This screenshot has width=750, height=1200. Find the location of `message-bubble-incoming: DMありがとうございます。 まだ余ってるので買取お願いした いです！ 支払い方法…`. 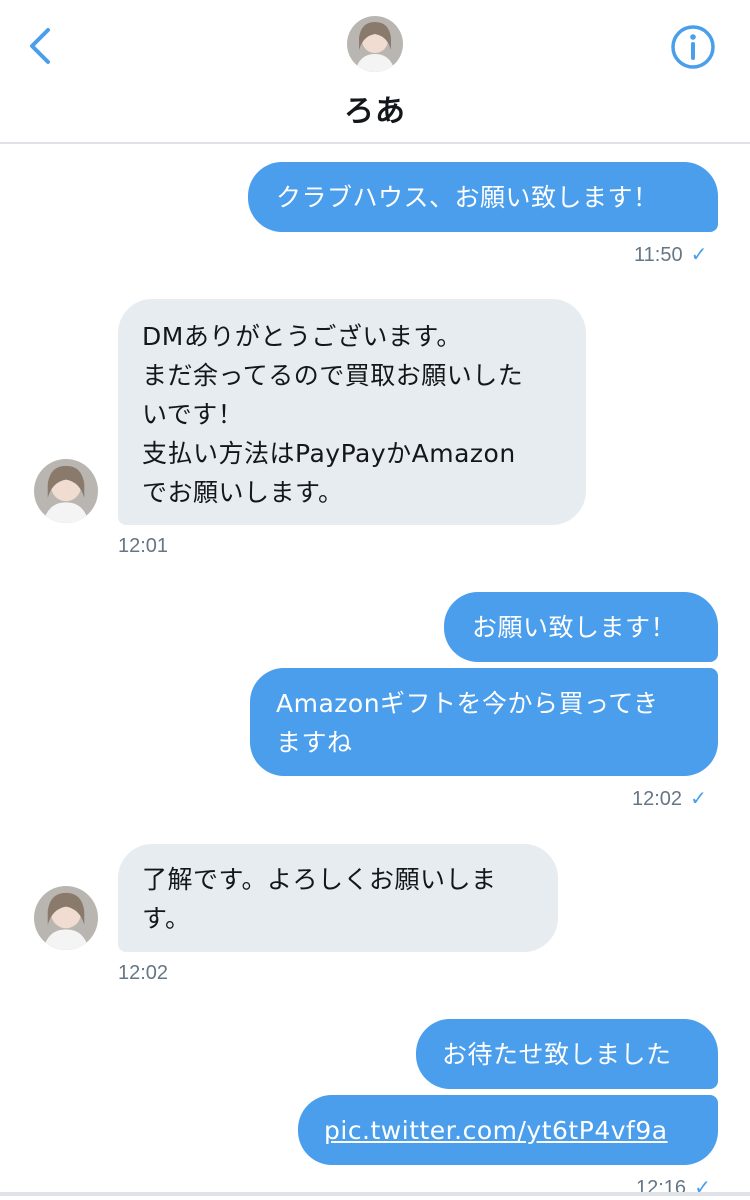

message-bubble-incoming: DMありがとうございます。 まだ余ってるので買取お願いした いです！ 支払い方法… is located at coordinates (352, 412).